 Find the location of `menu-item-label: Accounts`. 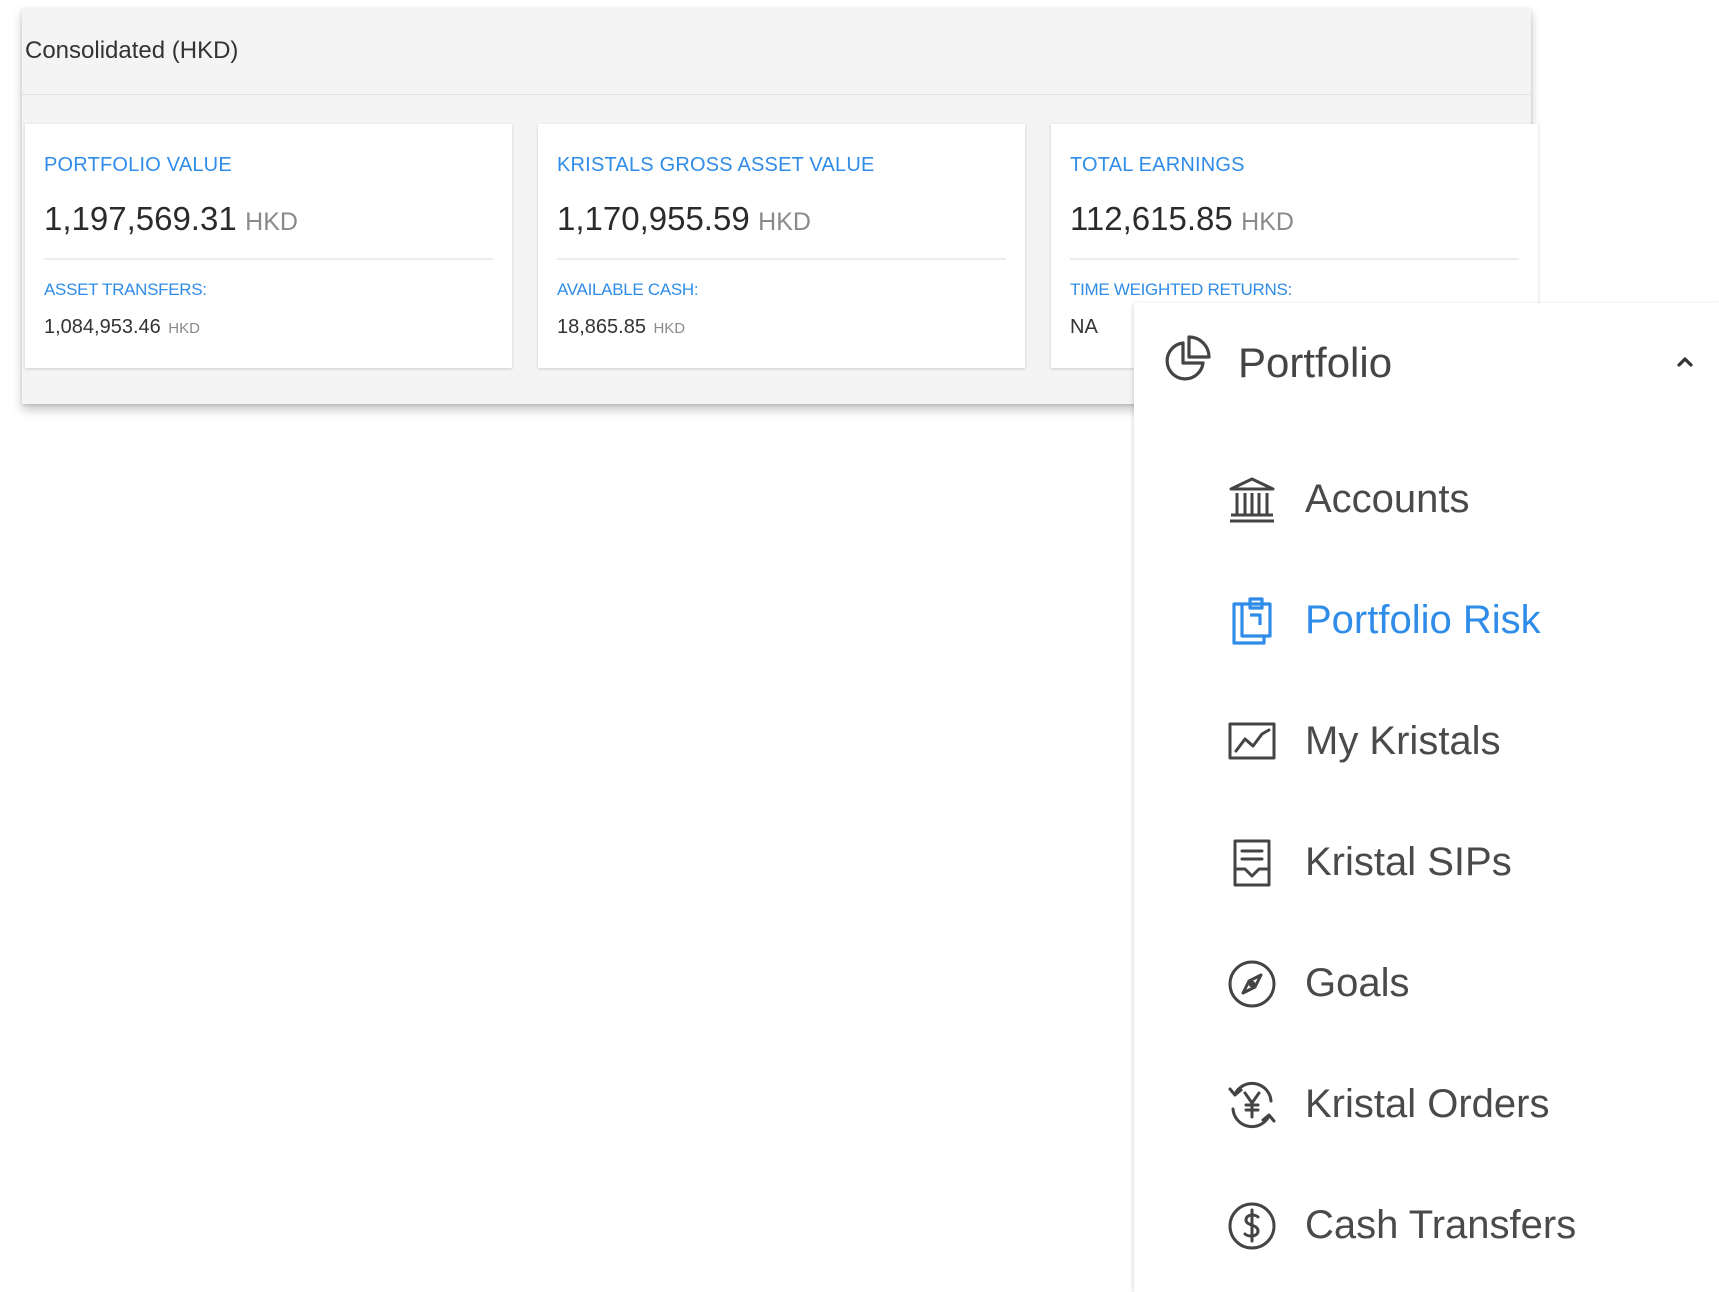

menu-item-label: Accounts is located at coordinates (1387, 499).